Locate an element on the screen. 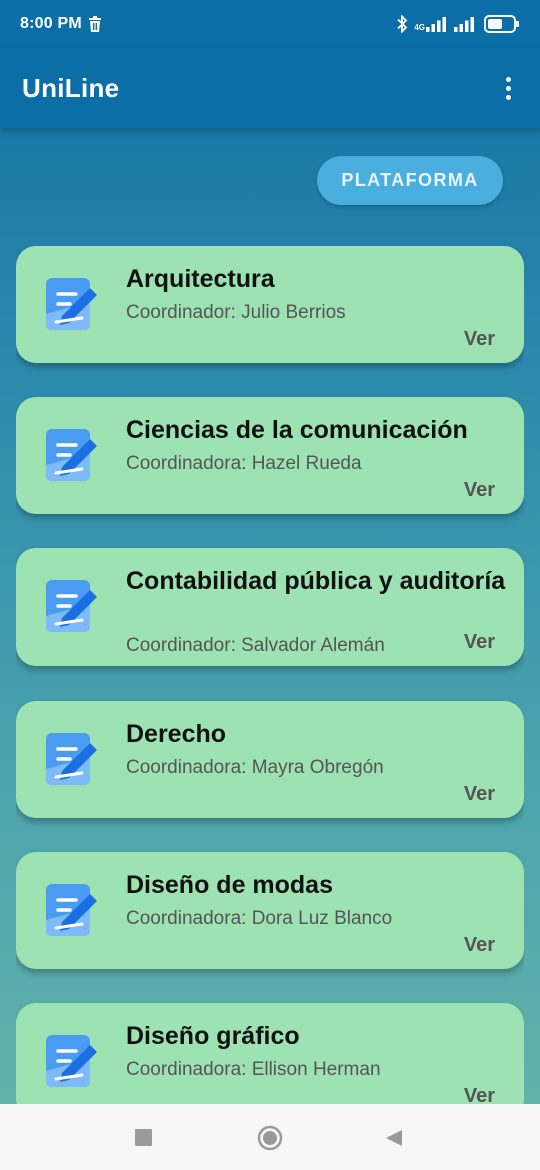 This screenshot has height=1170, width=540. status-time: 8:00 PM is located at coordinates (51, 23).